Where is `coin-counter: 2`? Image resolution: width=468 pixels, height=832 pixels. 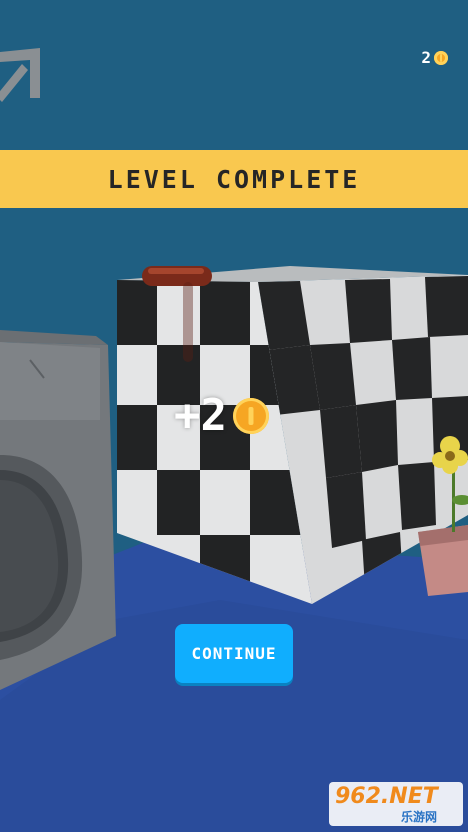 coin-counter: 2 is located at coordinates (434, 58).